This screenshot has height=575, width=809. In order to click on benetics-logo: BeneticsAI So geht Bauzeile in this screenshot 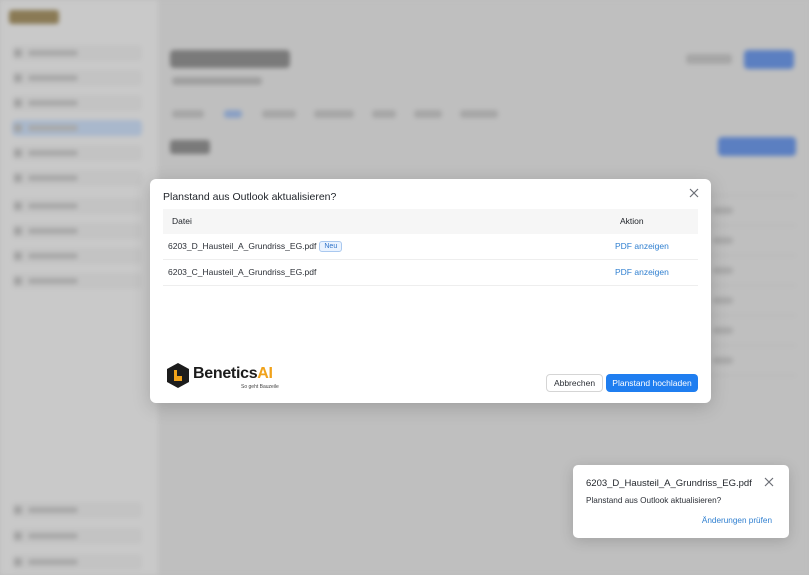, I will do `click(226, 377)`.